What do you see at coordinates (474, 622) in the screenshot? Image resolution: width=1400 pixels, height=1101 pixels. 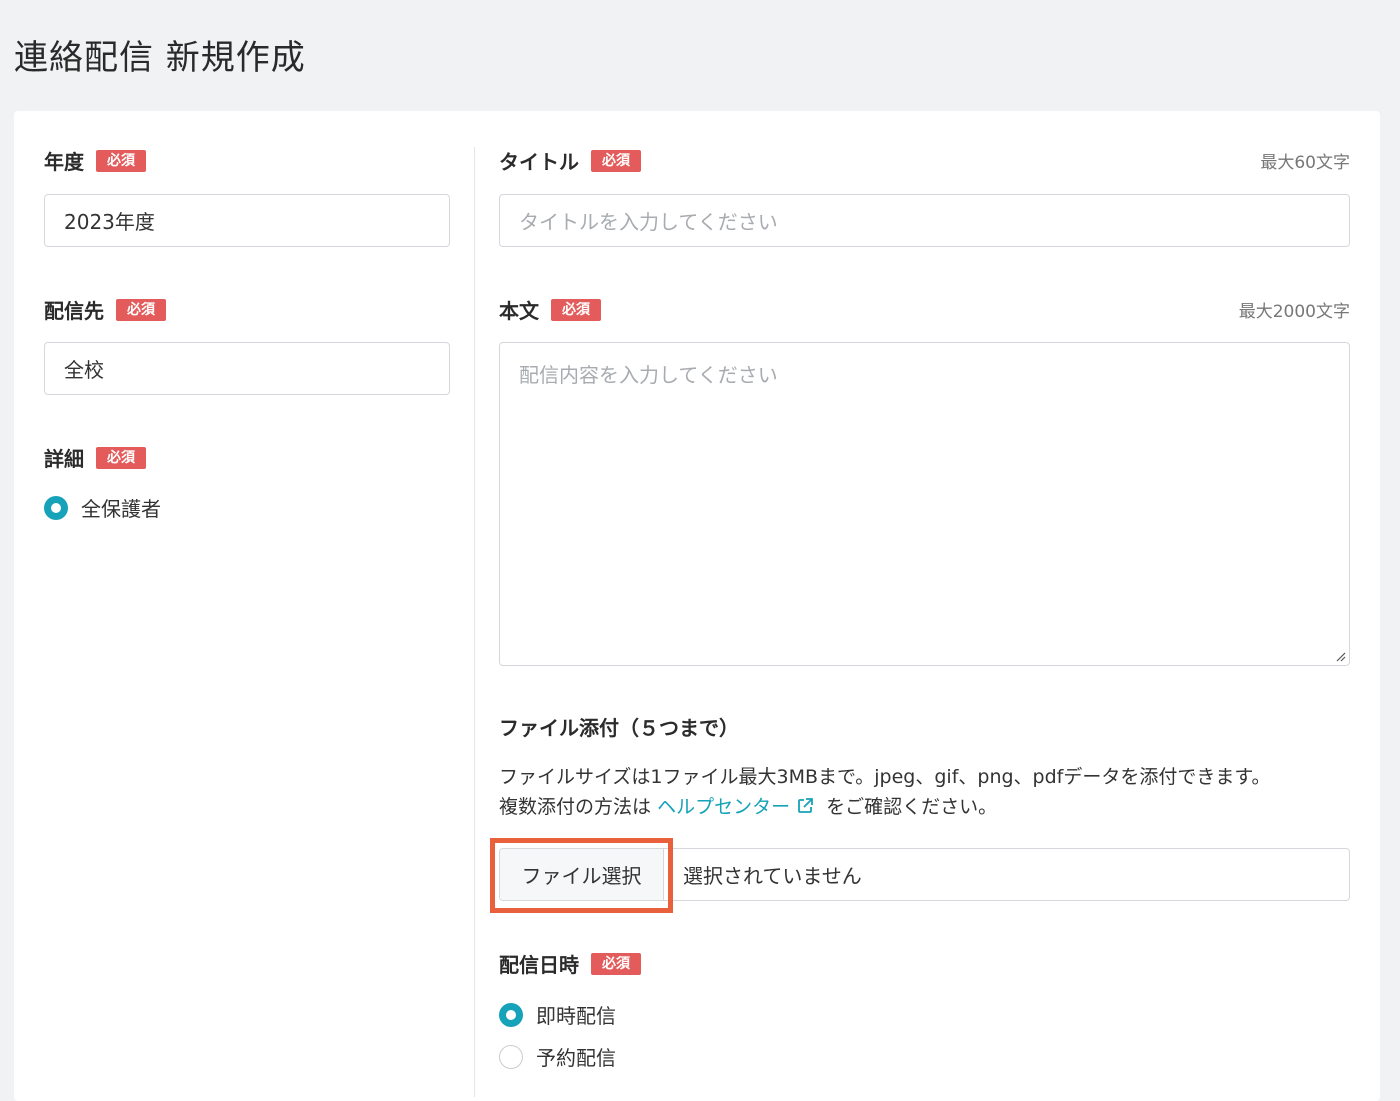 I see `column-divider` at bounding box center [474, 622].